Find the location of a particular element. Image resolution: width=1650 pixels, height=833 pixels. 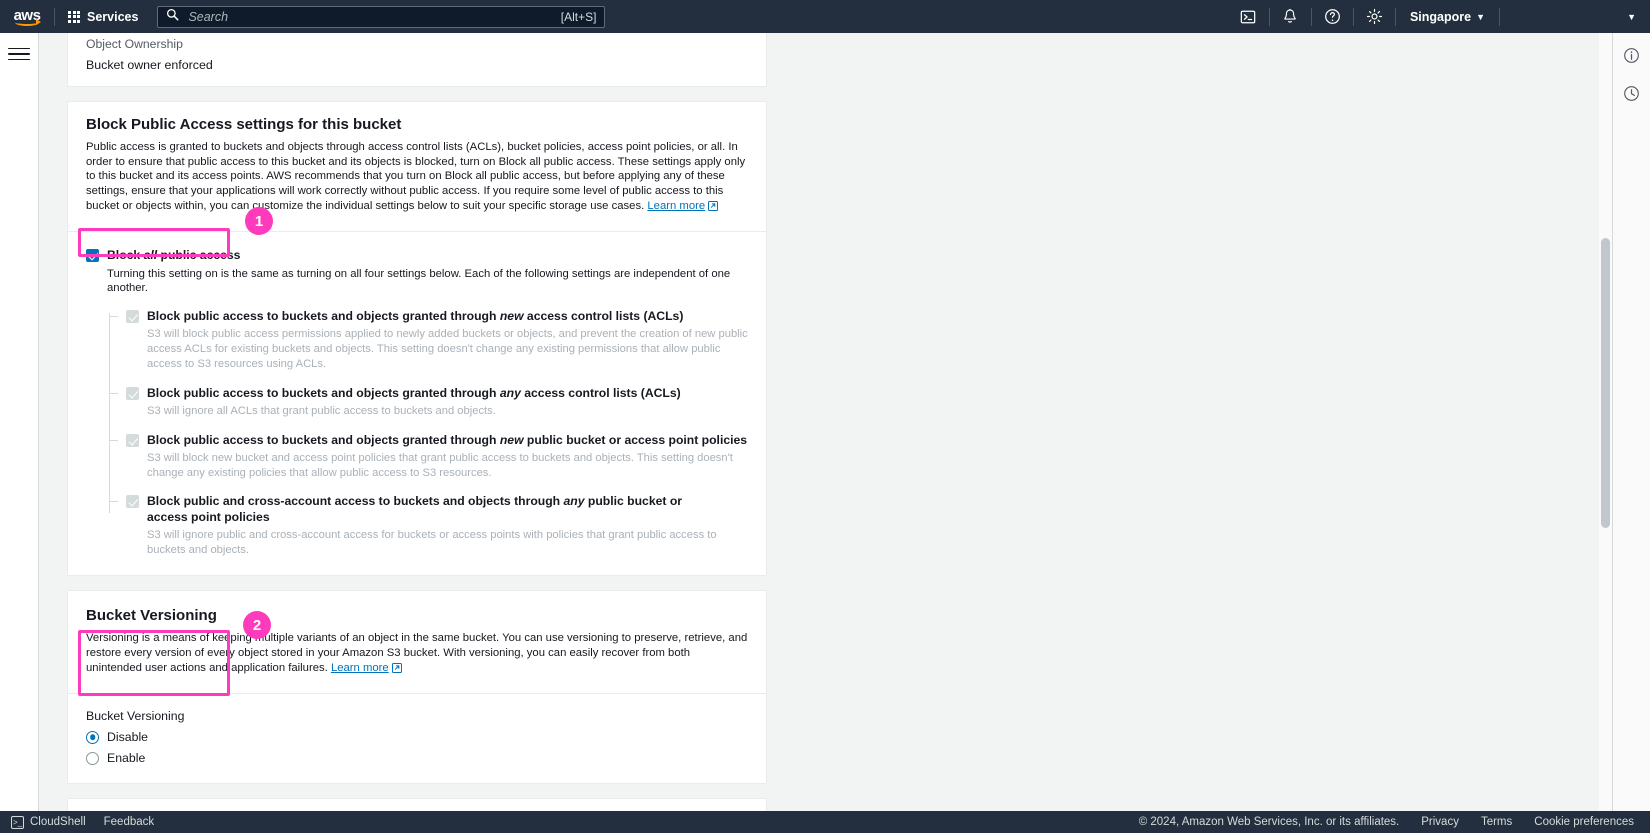

scrollbar-thumb is located at coordinates (1605, 383).